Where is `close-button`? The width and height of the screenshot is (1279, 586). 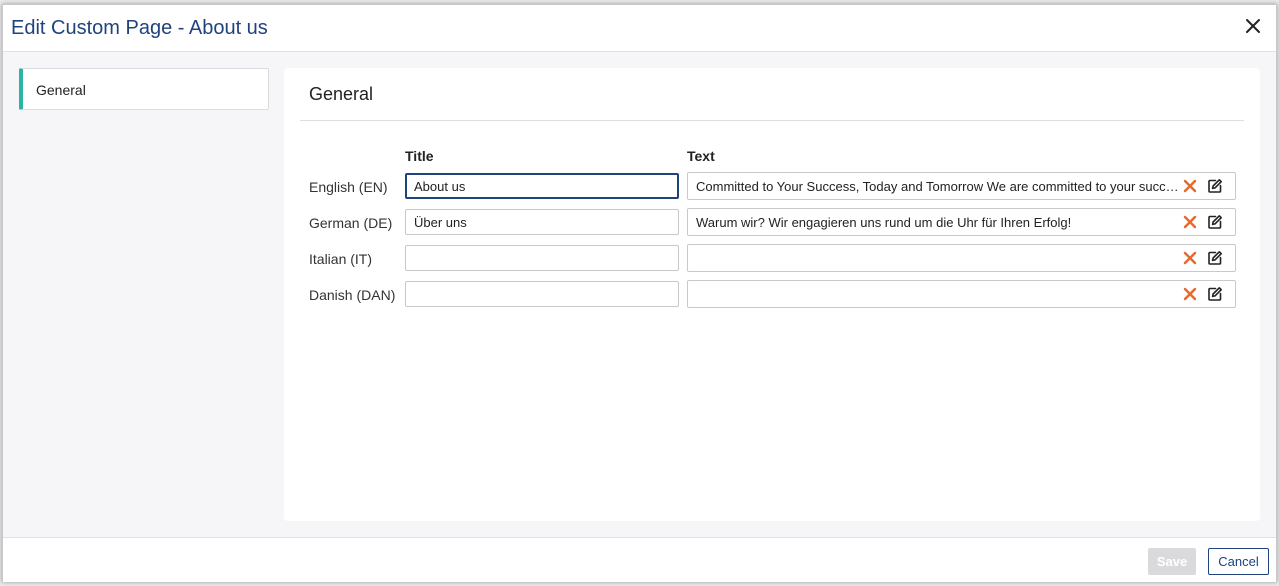 close-button is located at coordinates (1253, 26).